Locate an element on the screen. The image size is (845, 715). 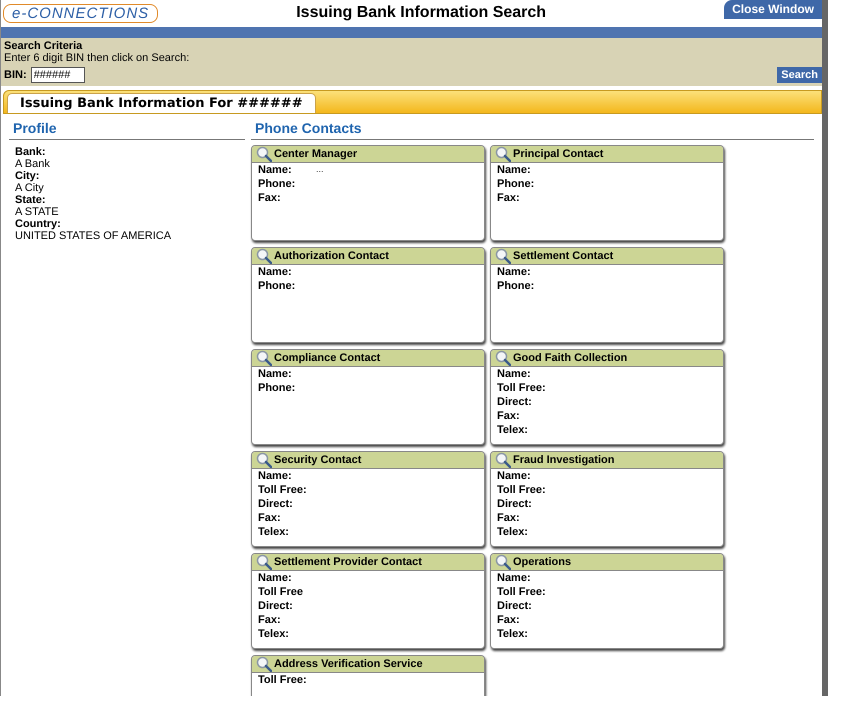
card-title: Fraud Investigation is located at coordinates (563, 460).